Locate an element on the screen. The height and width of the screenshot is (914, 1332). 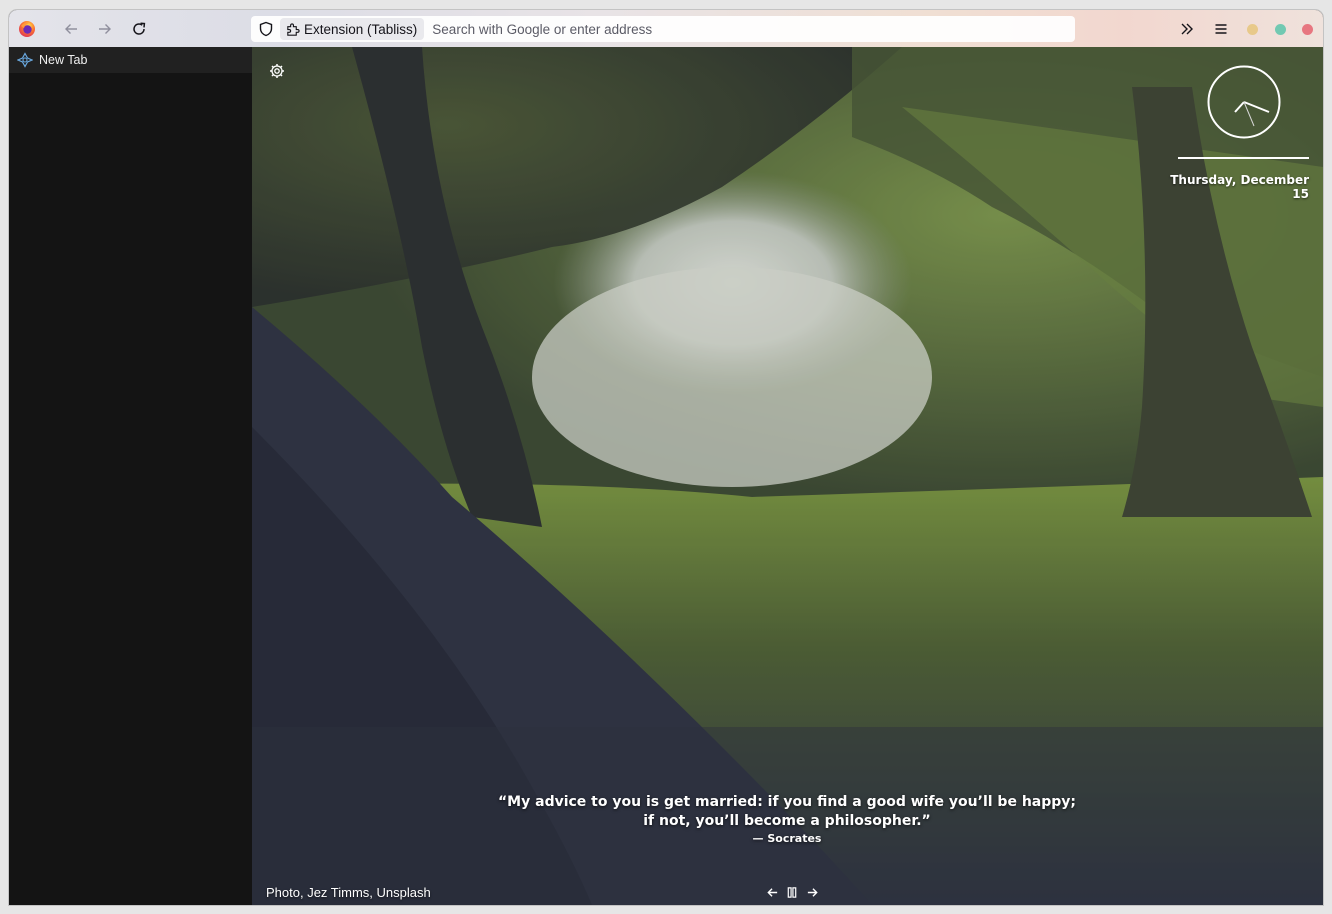
settings-gear-icon is located at coordinates (277, 71).